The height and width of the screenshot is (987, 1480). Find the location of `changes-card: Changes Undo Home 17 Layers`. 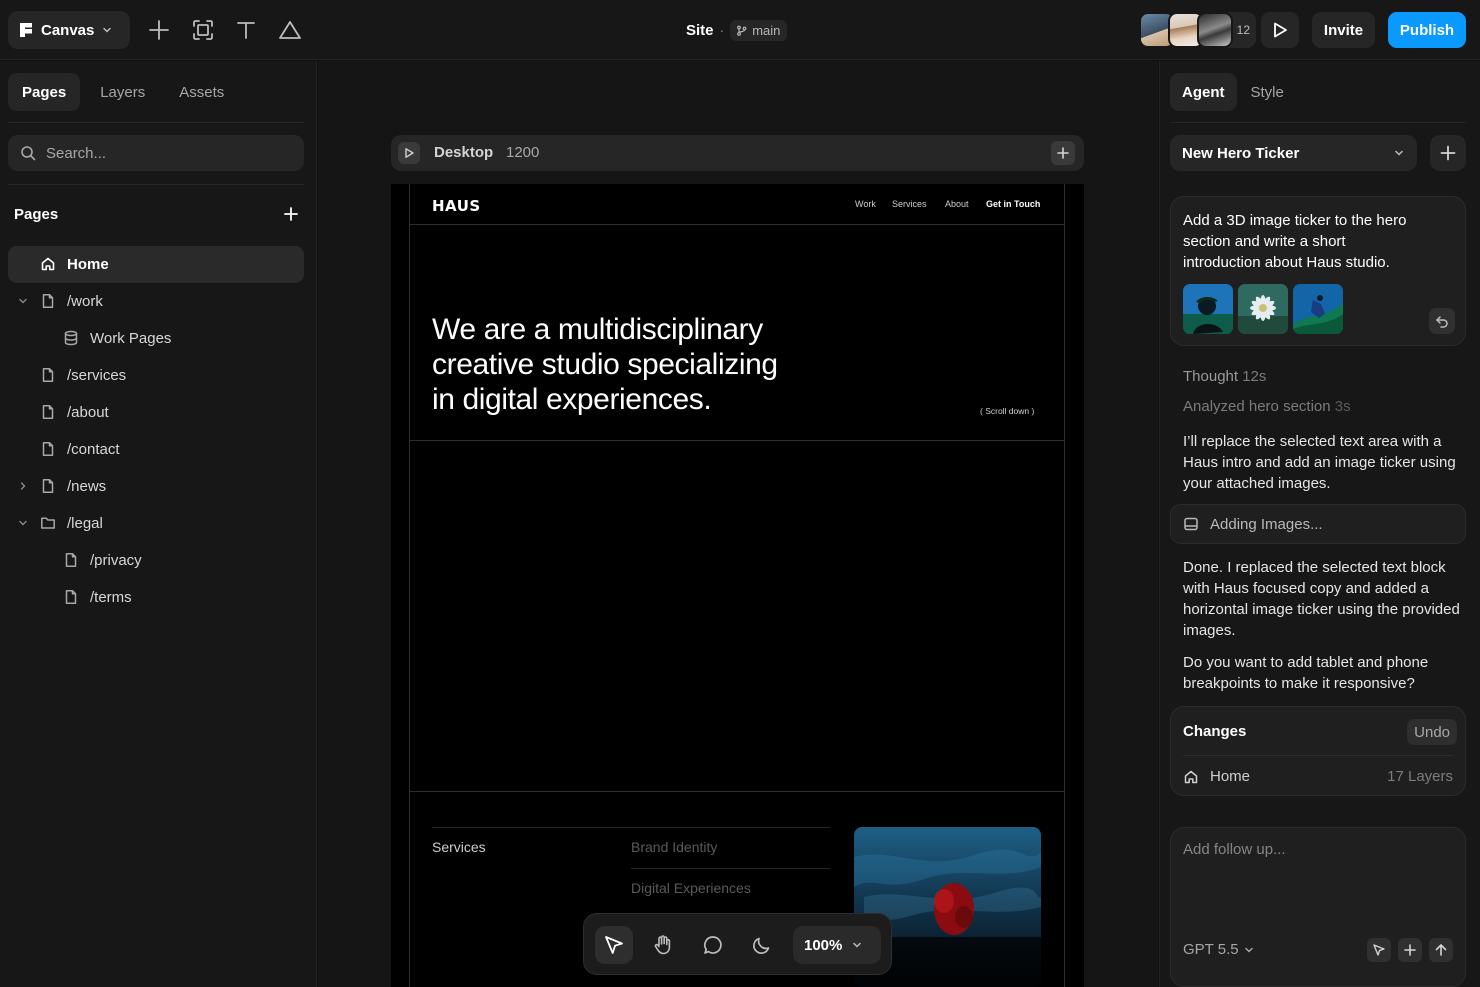

changes-card: Changes Undo Home 17 Layers is located at coordinates (1318, 751).